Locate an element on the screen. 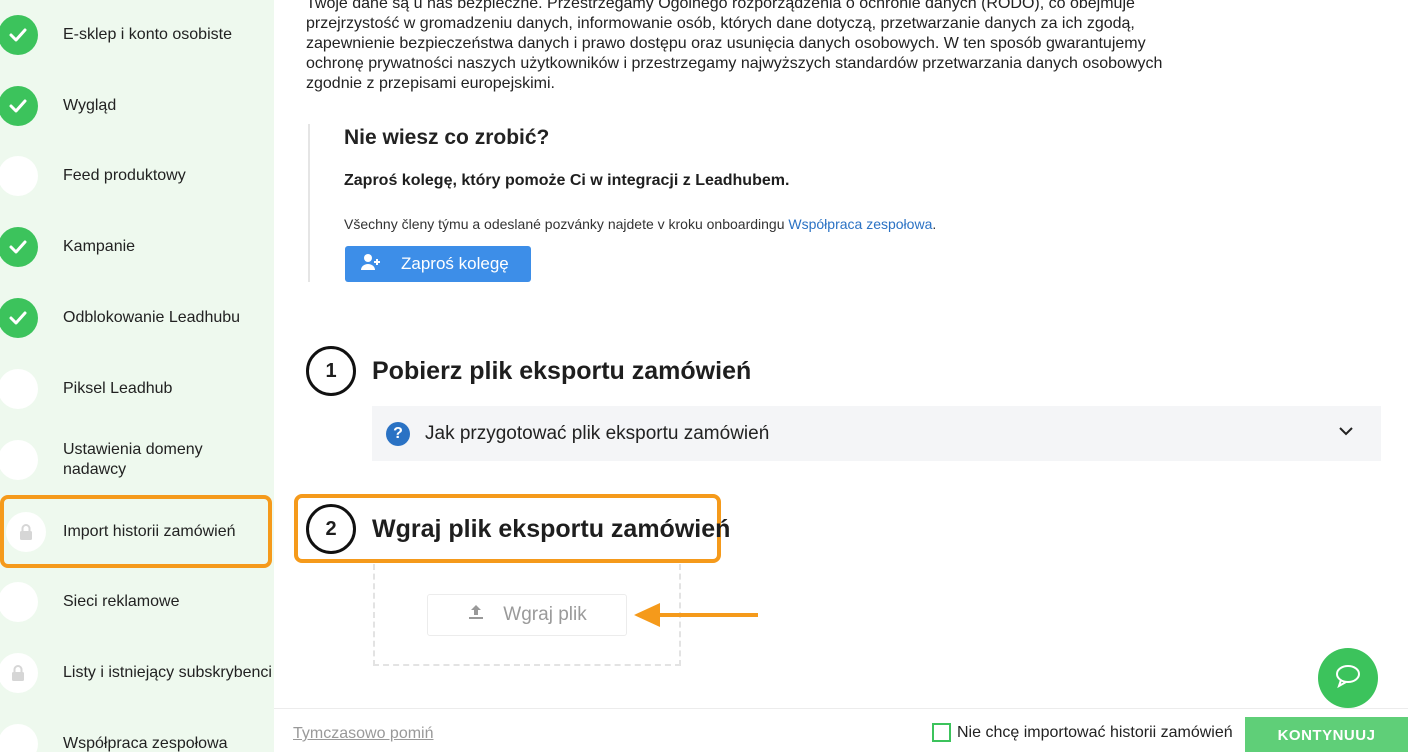 The height and width of the screenshot is (752, 1408). no-import-checkbox-row: Nie chcę importować historii zamówień is located at coordinates (1082, 732).